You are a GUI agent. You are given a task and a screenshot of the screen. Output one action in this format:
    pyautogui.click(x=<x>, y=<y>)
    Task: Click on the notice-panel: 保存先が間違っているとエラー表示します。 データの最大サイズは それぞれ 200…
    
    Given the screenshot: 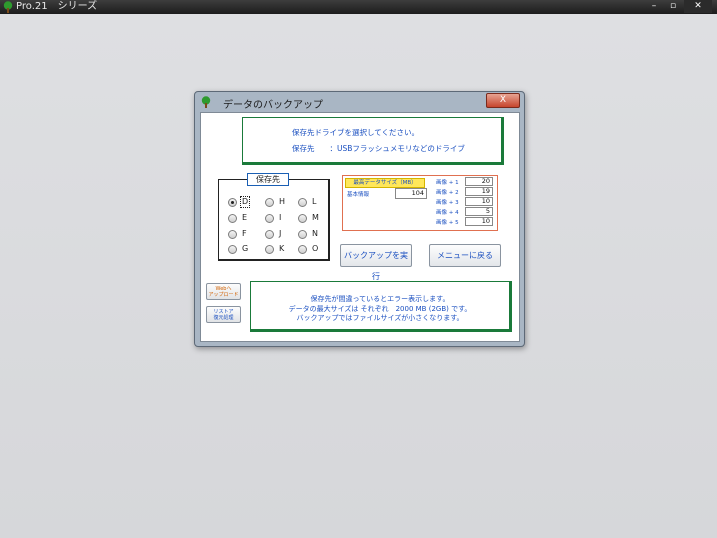 What is the action you would take?
    pyautogui.click(x=381, y=306)
    